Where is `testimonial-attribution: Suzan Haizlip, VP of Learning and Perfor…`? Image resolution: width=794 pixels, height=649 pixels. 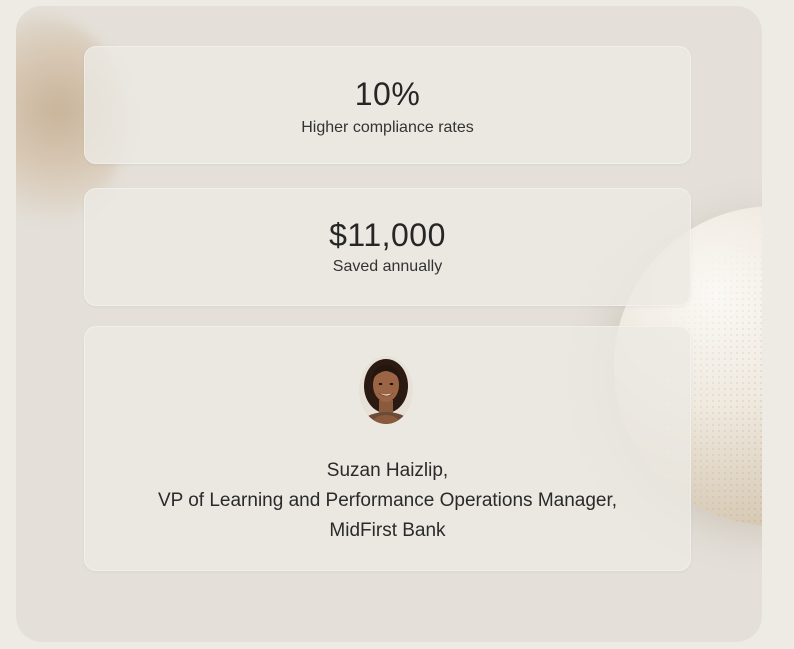 testimonial-attribution: Suzan Haizlip, VP of Learning and Perfor… is located at coordinates (387, 501).